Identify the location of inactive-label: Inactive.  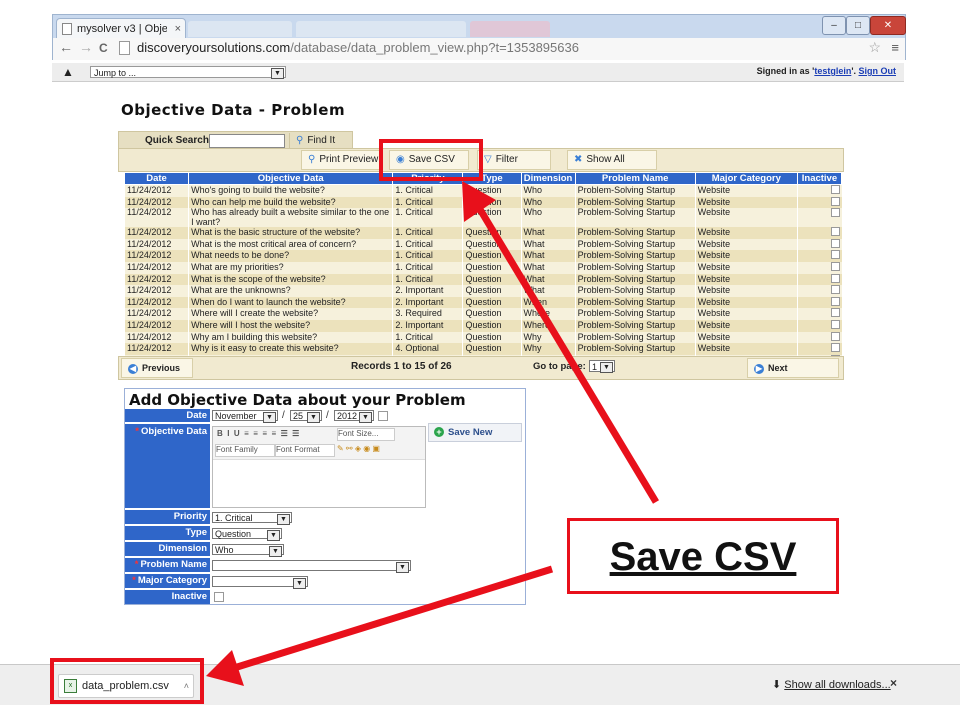
(167, 597).